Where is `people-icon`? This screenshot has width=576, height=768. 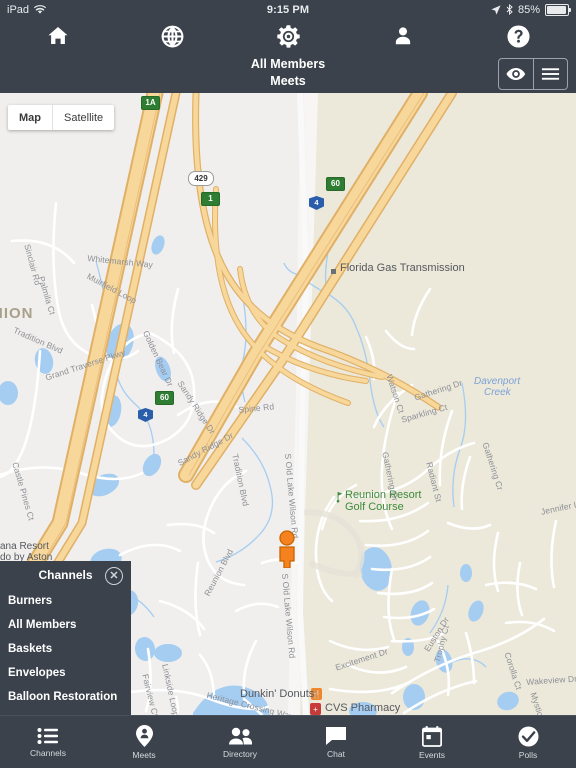
people-icon is located at coordinates (240, 735).